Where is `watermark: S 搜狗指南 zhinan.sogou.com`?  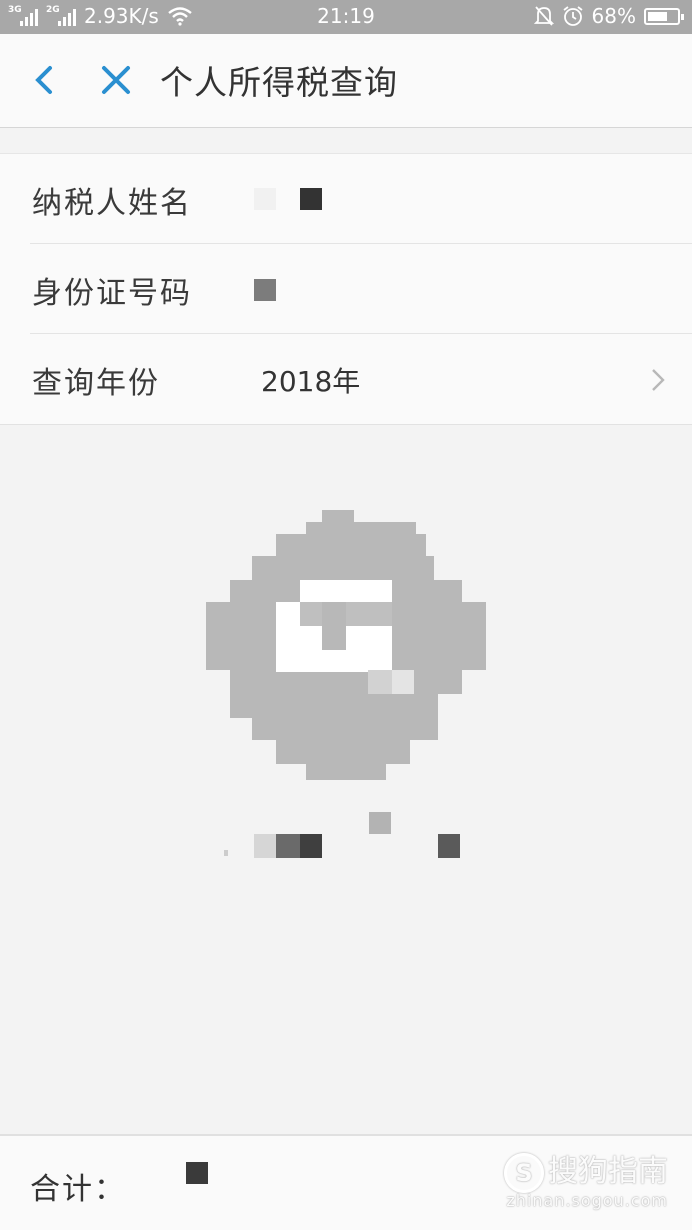 watermark: S 搜狗指南 zhinan.sogou.com is located at coordinates (586, 1178).